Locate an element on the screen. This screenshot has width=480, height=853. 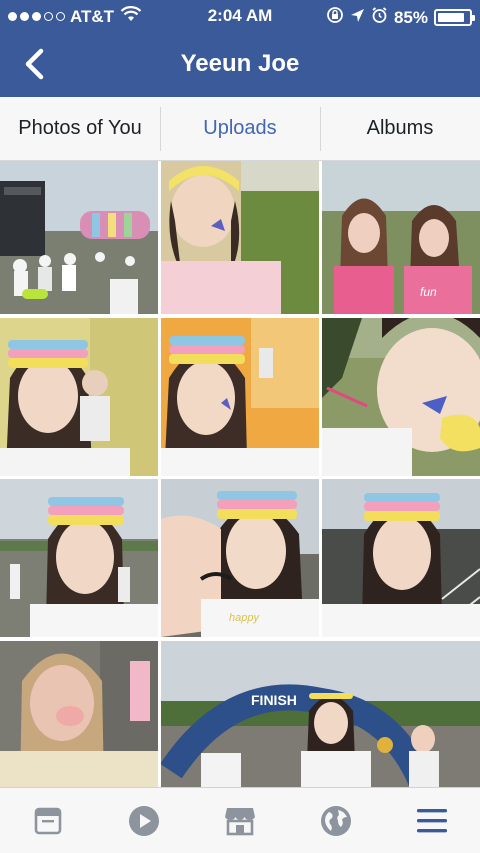
photo-thumbnail-colour-powder is located at coordinates (79, 714).